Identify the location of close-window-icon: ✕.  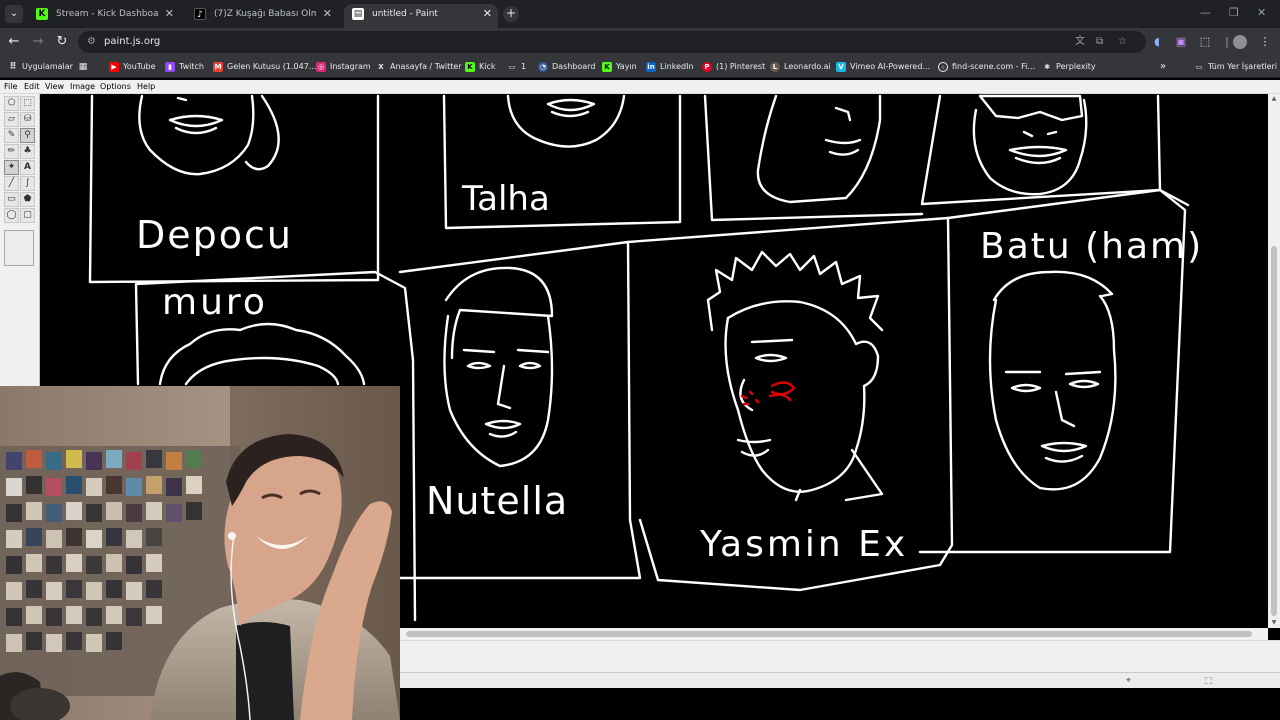
(1261, 12).